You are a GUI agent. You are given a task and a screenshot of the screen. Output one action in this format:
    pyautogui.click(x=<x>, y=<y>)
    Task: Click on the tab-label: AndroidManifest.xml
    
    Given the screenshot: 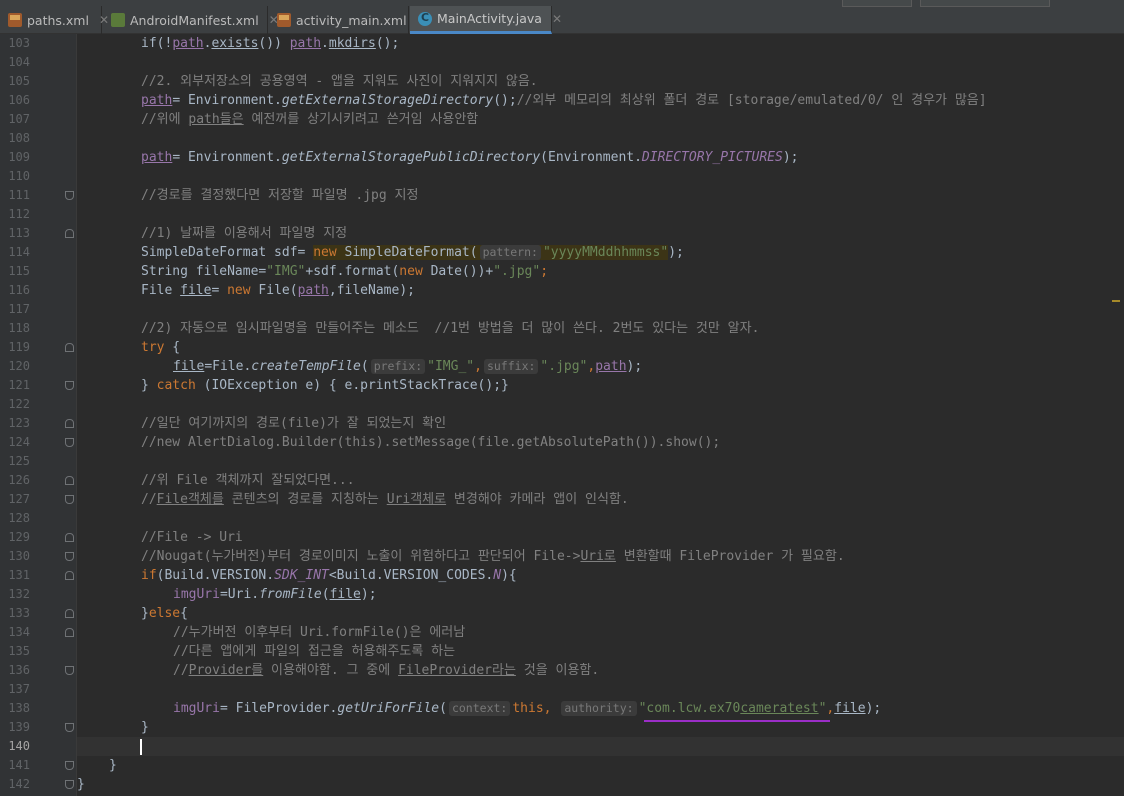 What is the action you would take?
    pyautogui.click(x=194, y=20)
    